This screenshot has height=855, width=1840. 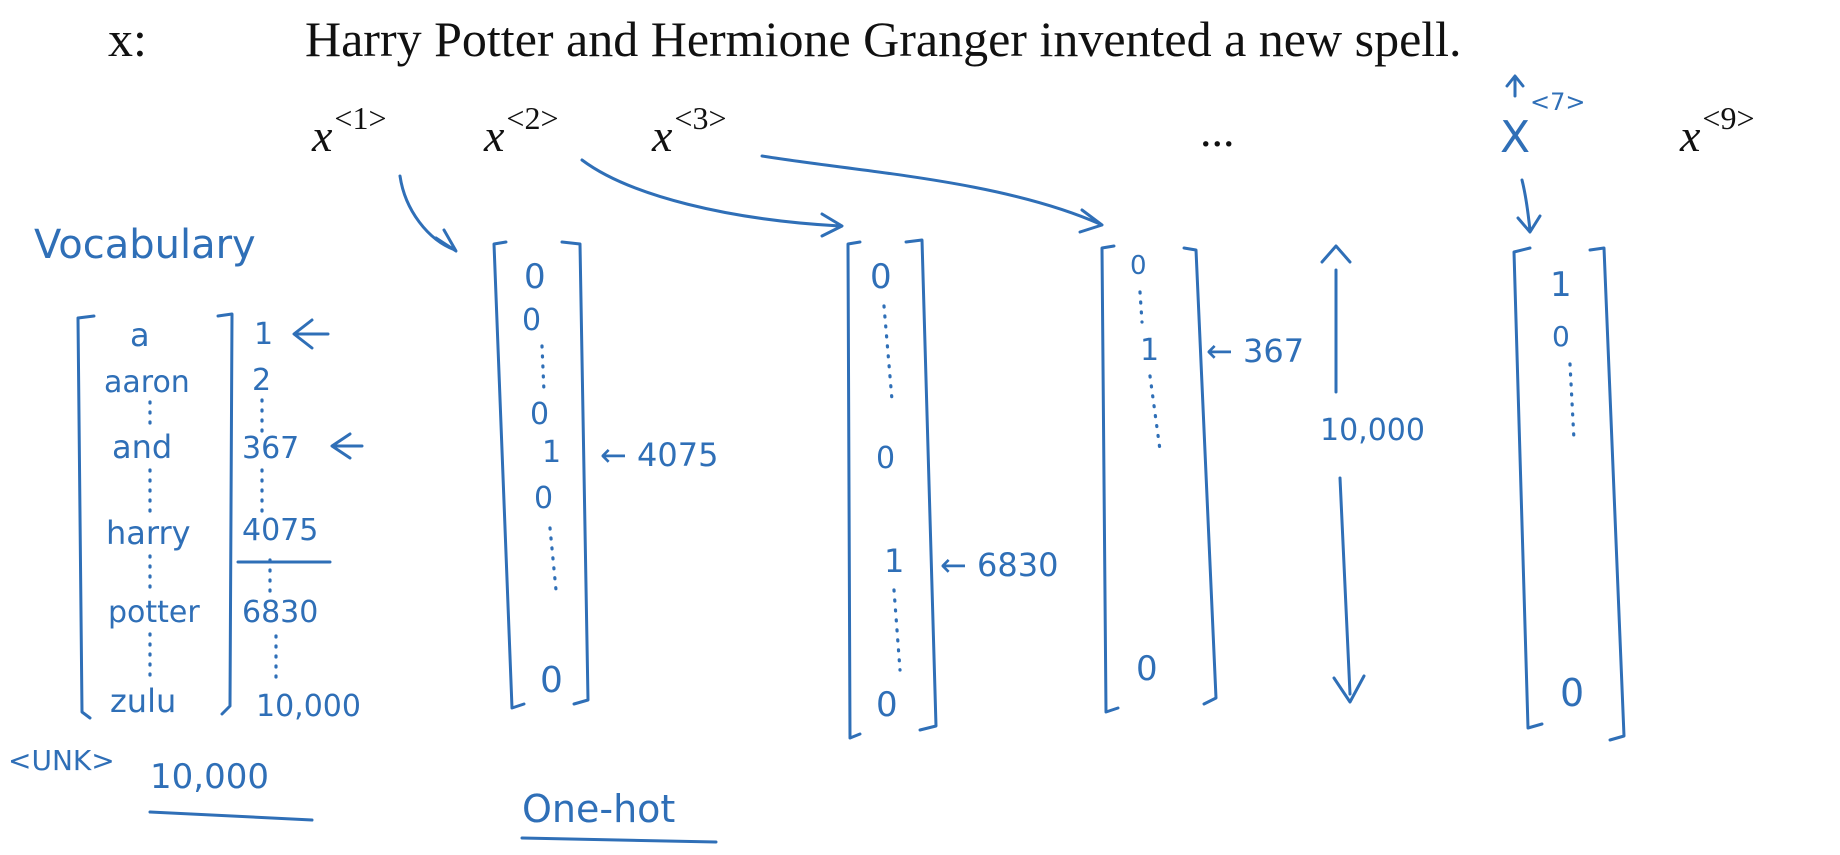 What do you see at coordinates (1255, 351) in the screenshot?
I see `vector-3-annotation: ← 367` at bounding box center [1255, 351].